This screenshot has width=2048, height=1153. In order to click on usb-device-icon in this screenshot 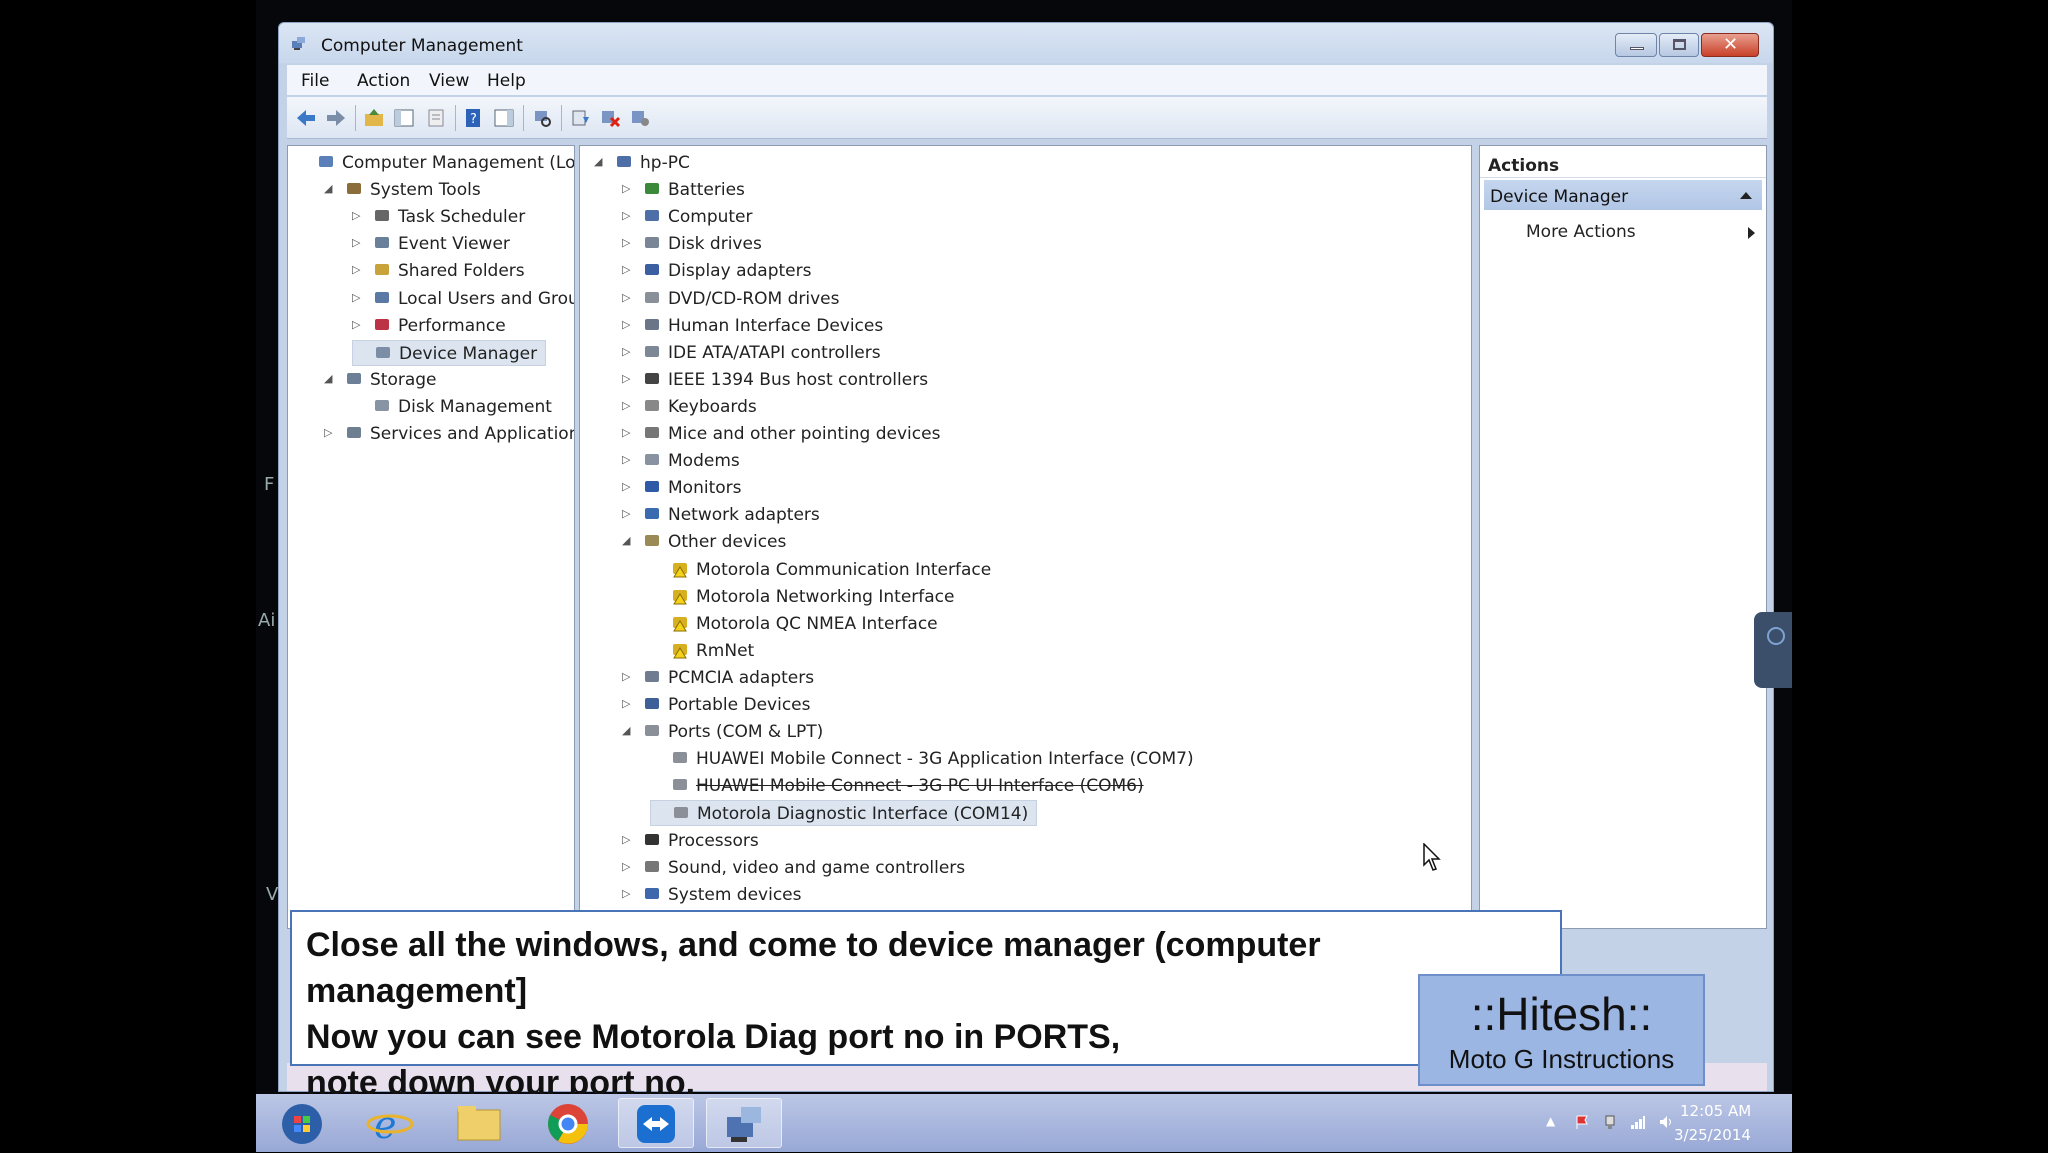, I will do `click(1610, 1122)`.